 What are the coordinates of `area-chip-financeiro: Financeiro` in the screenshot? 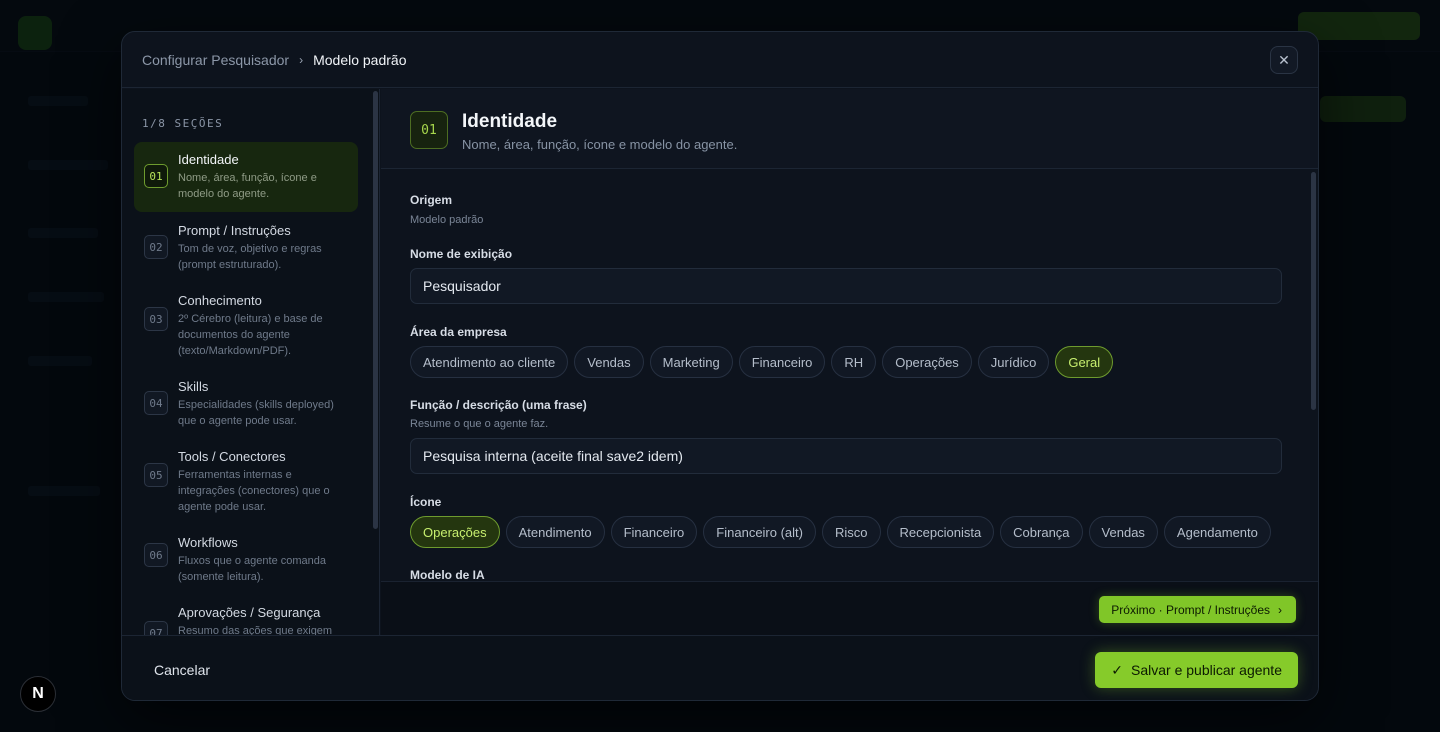 It's located at (782, 362).